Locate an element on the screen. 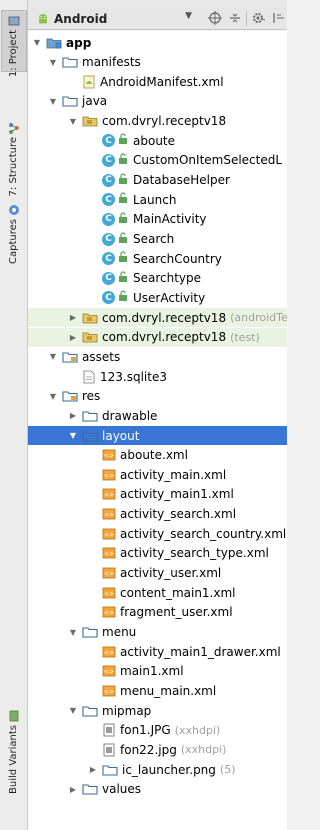 The height and width of the screenshot is (830, 320). tree-item-fon22-jpg: fon22.jpg (xxhdpi) is located at coordinates (157, 749).